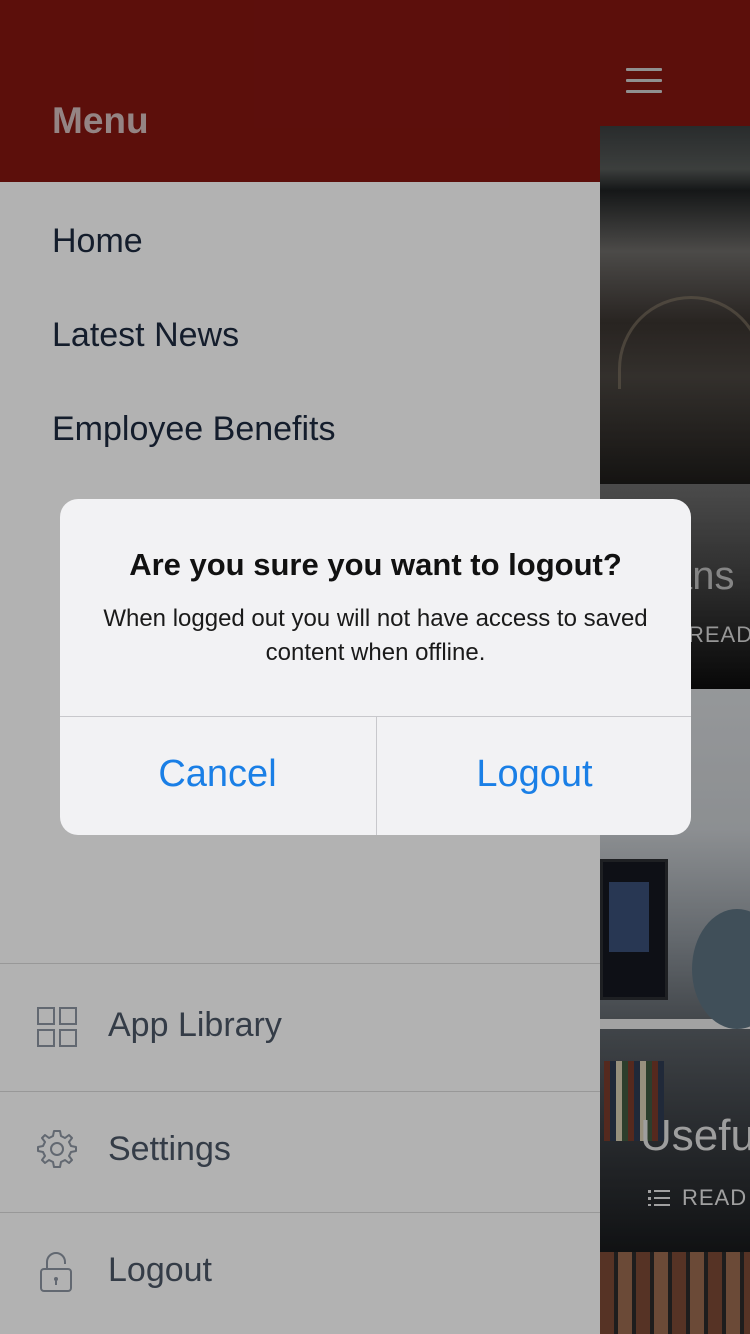 The height and width of the screenshot is (1334, 750). Describe the element at coordinates (375, 564) in the screenshot. I see `dialog-title: Are you sure you want to logout?` at that location.